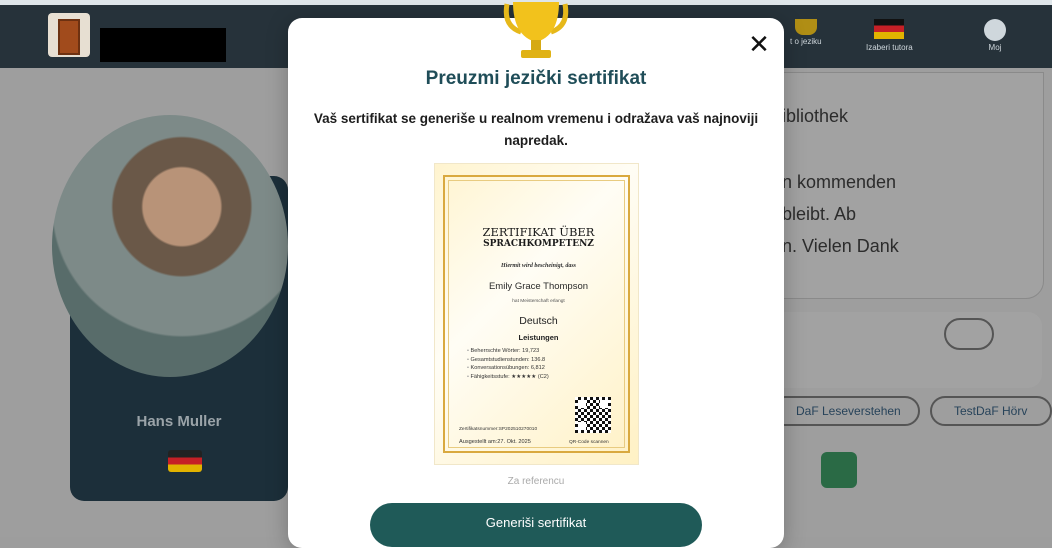 This screenshot has height=548, width=1052. I want to click on achievement-item: Konversationsübungen: 6,812, so click(547, 368).